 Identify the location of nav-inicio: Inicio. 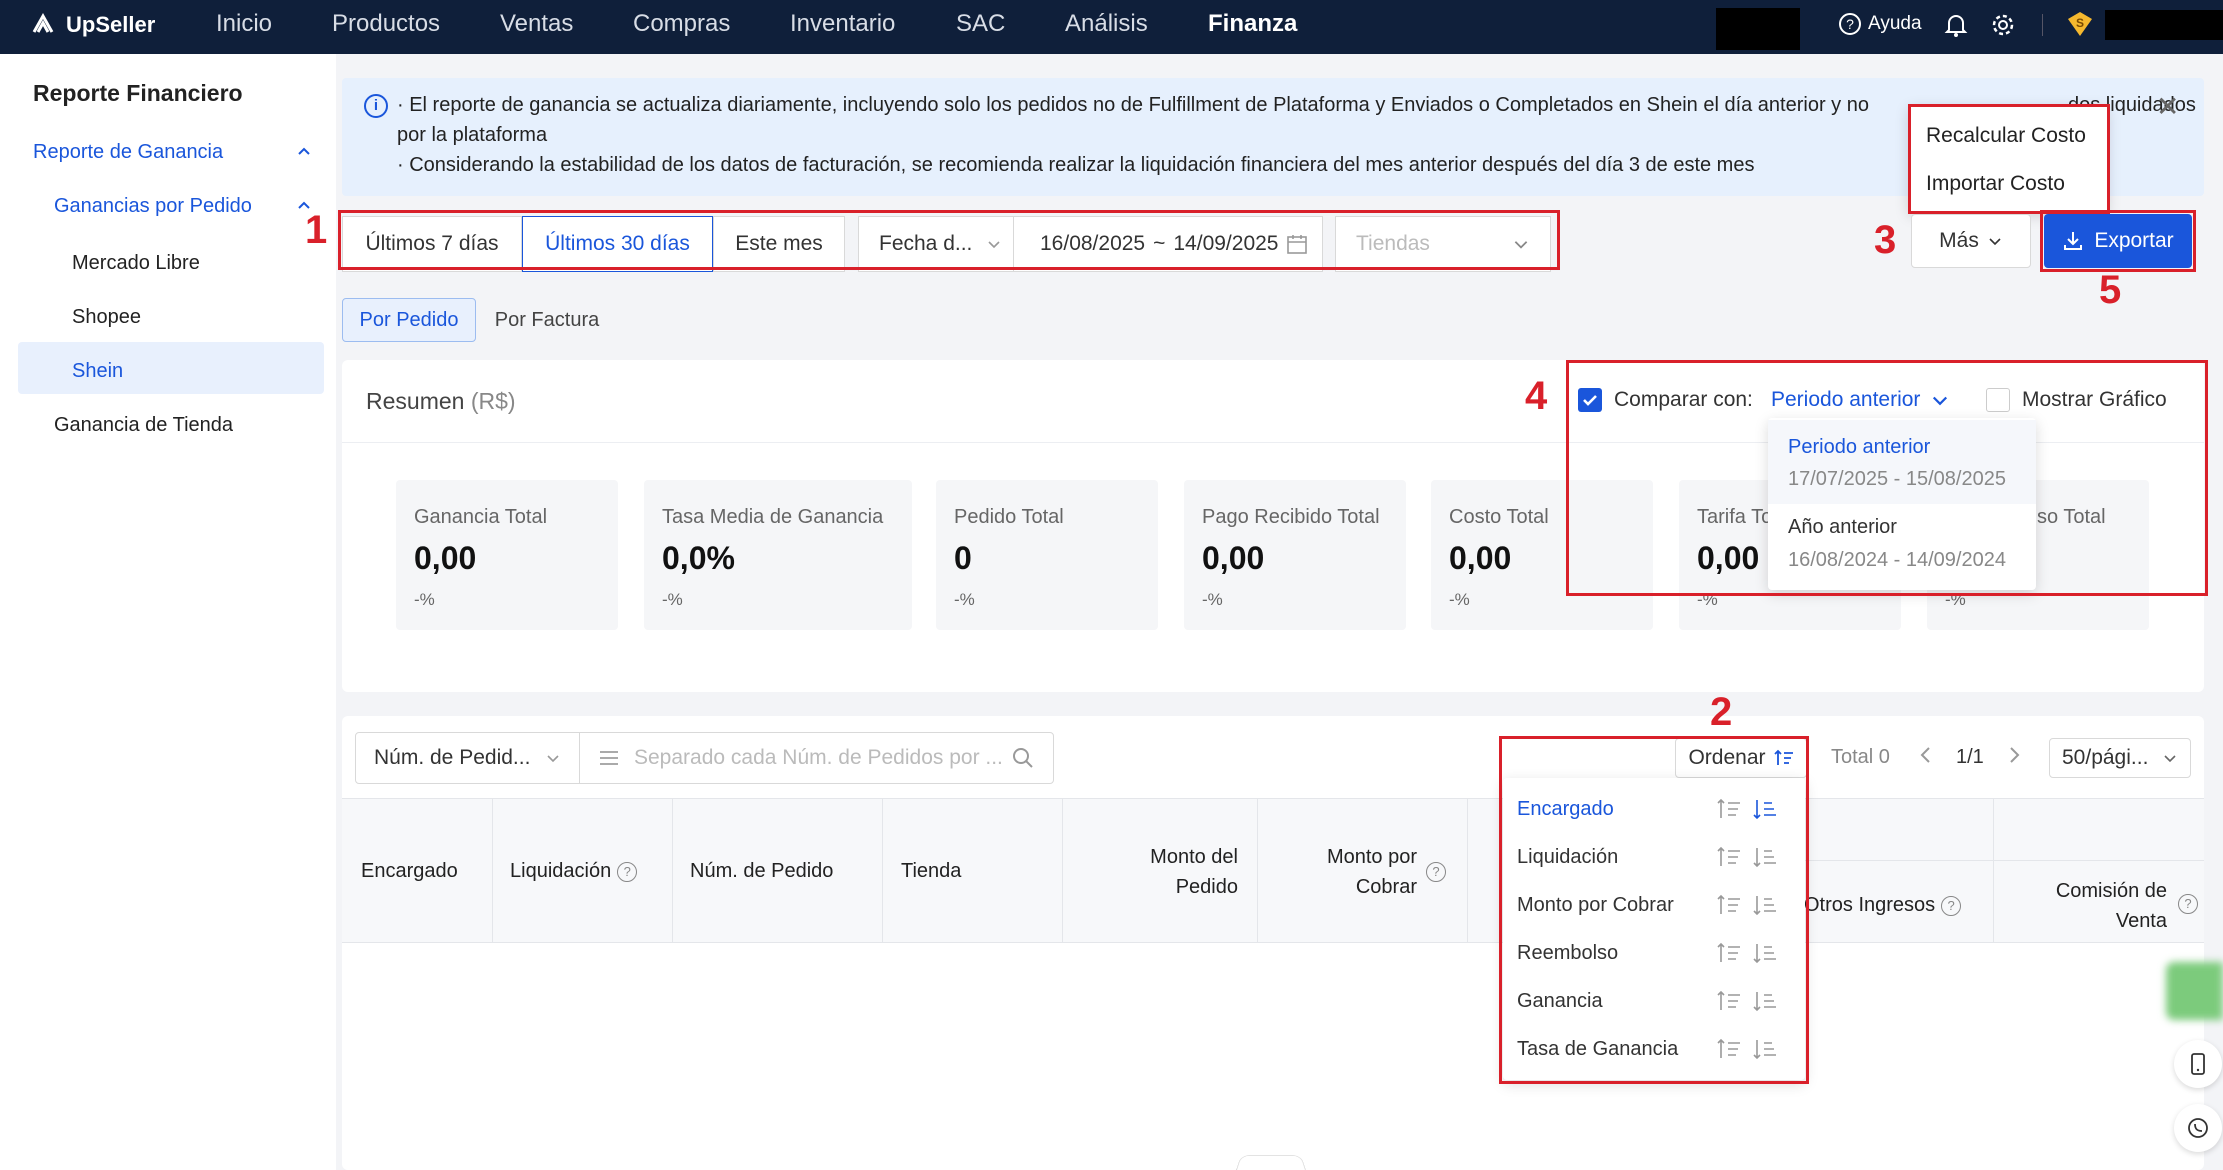
(244, 24).